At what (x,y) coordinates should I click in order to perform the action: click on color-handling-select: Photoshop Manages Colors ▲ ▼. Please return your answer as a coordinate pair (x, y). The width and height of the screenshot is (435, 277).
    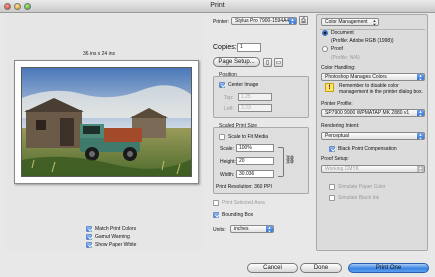
    Looking at the image, I should click on (373, 77).